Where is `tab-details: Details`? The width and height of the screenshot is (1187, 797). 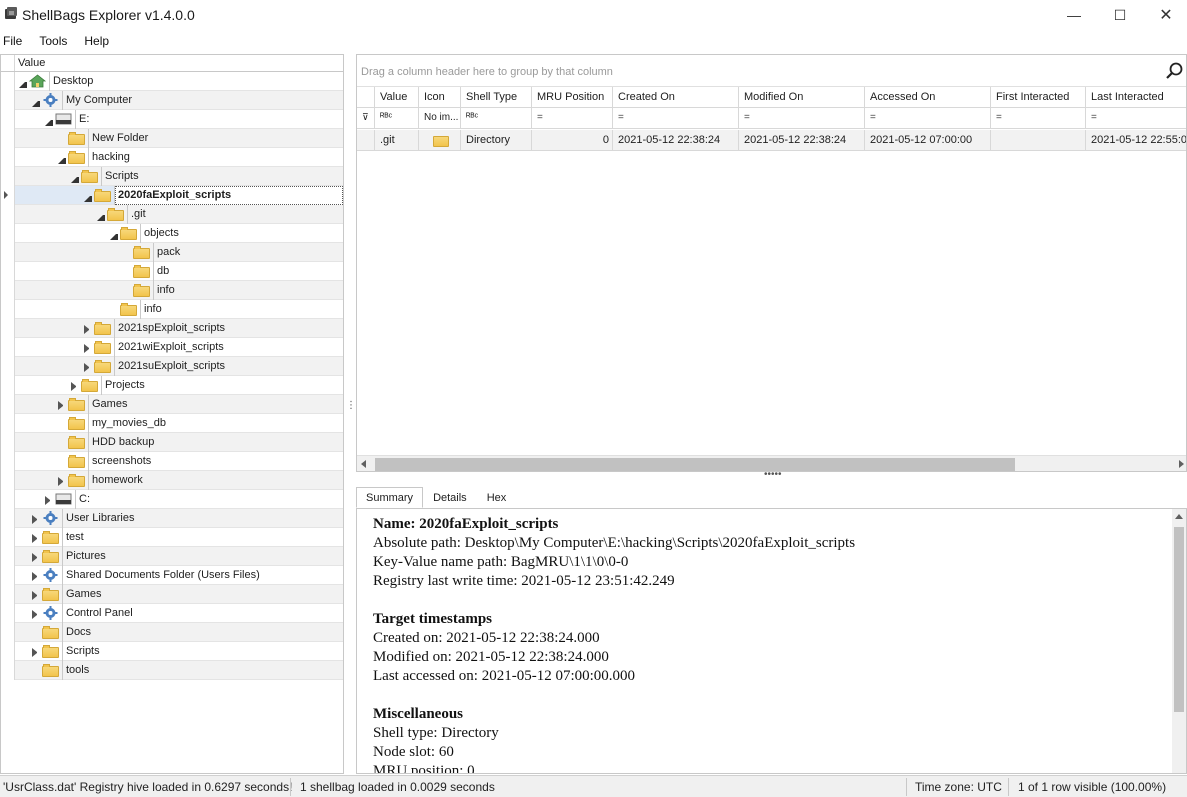
tab-details: Details is located at coordinates (450, 497).